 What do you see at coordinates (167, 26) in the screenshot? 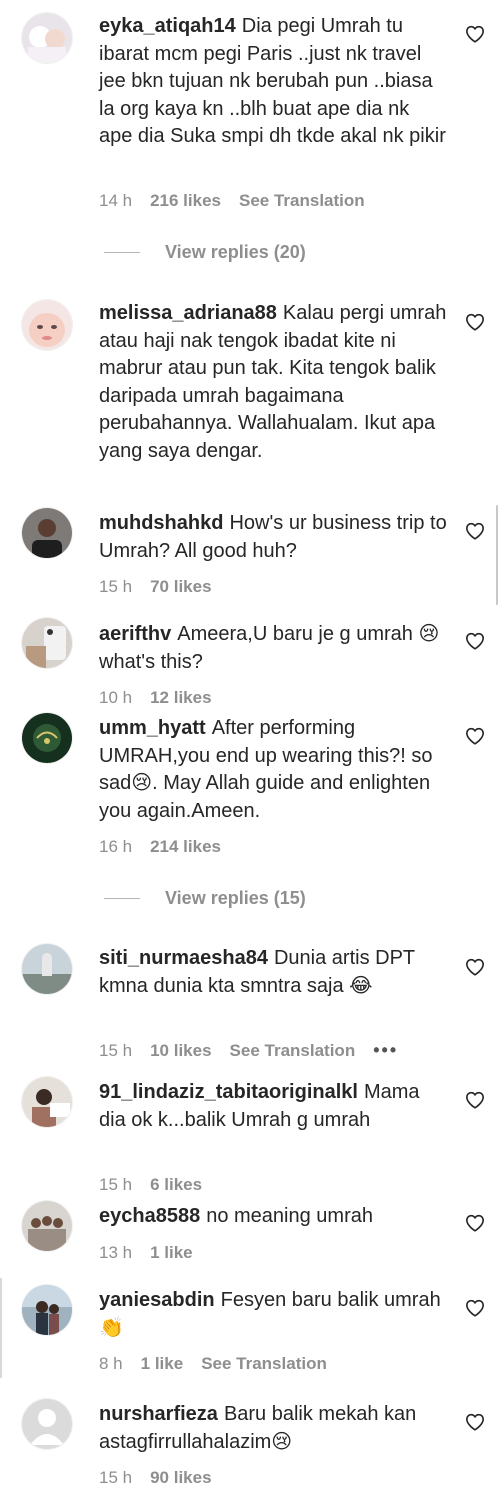
I see `comment-username: eyka_atiqah14` at bounding box center [167, 26].